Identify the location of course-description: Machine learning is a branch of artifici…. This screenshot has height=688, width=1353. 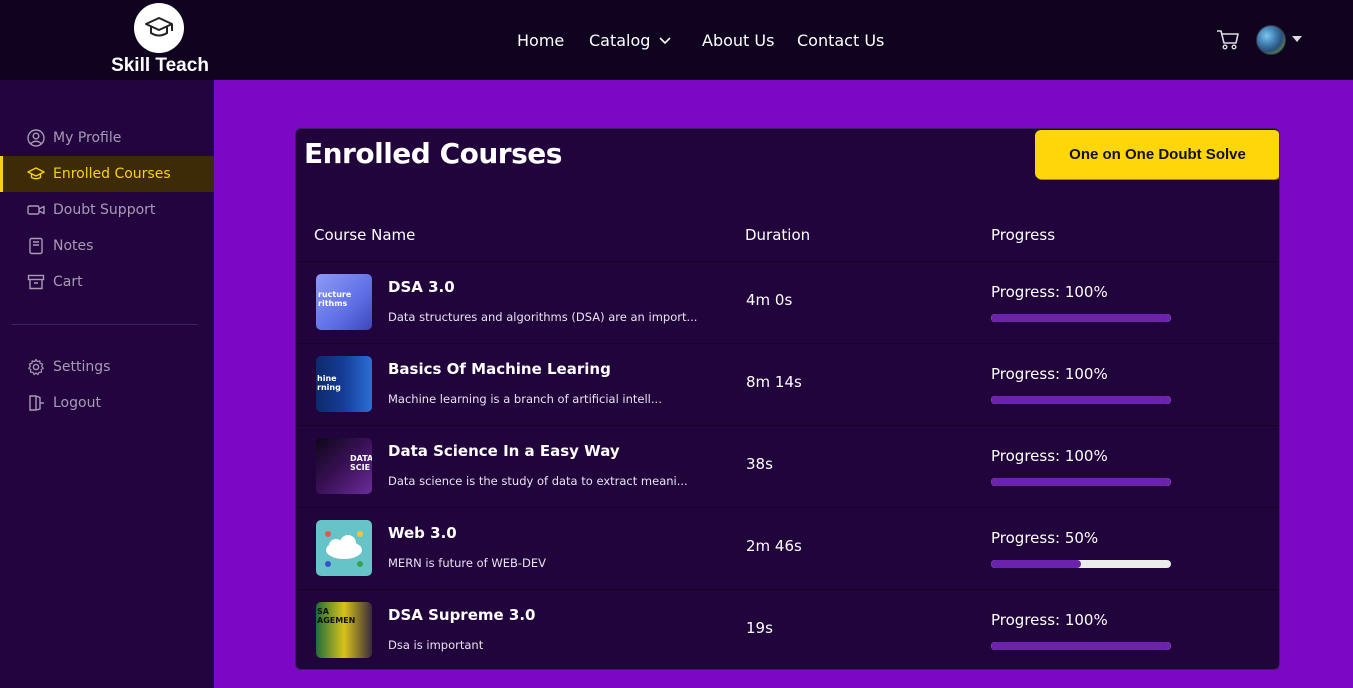
(525, 399).